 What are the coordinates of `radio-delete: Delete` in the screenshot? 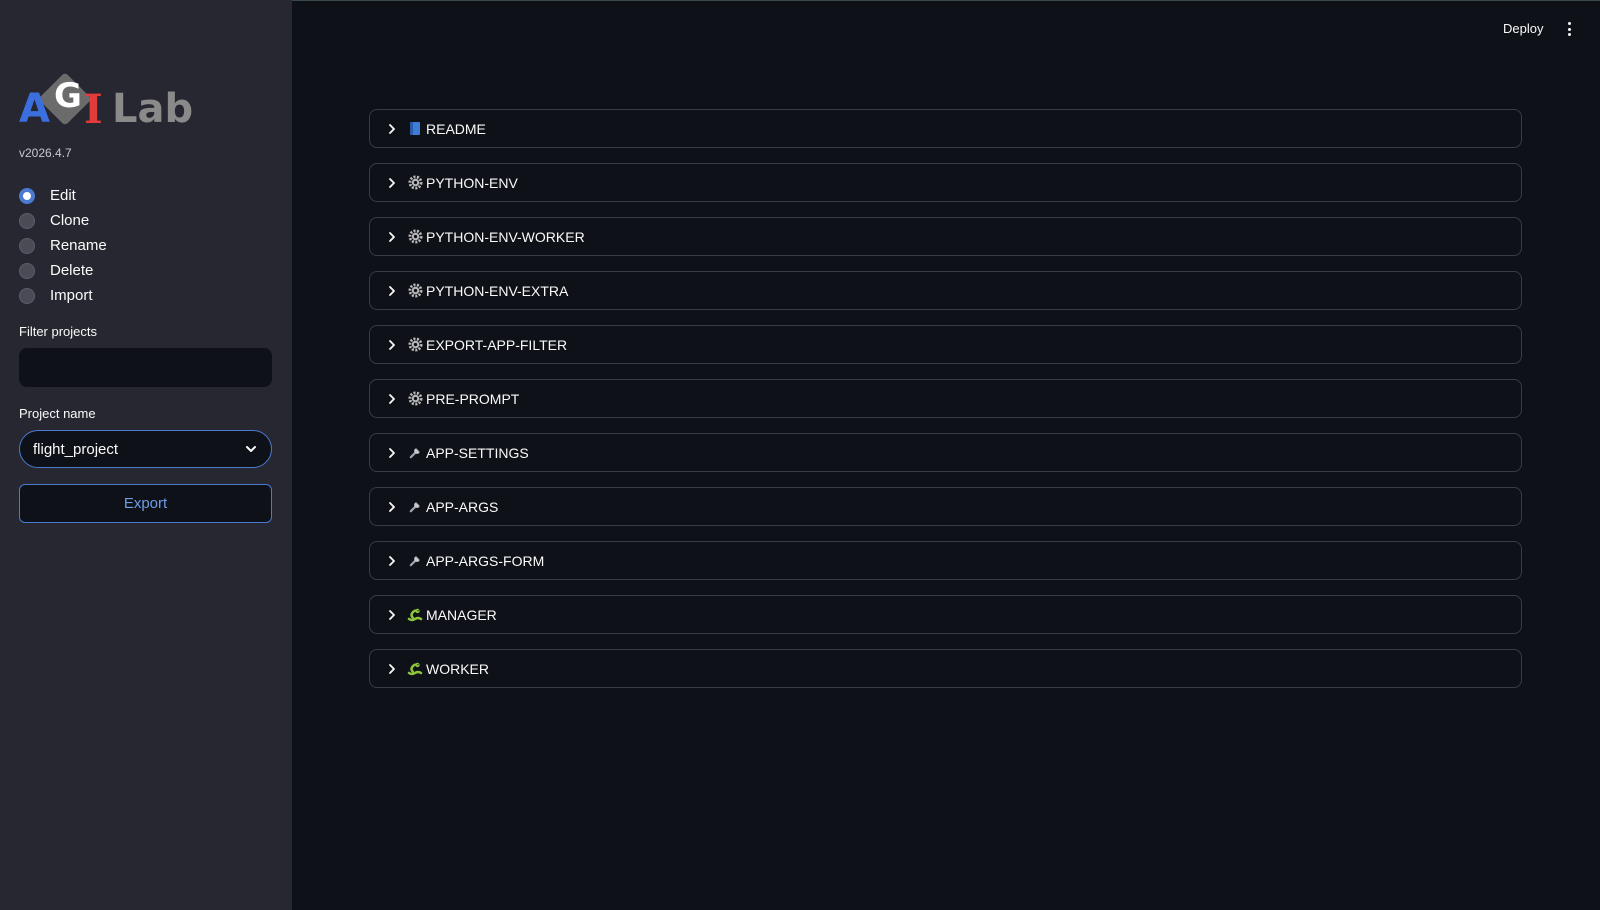 It's located at (63, 270).